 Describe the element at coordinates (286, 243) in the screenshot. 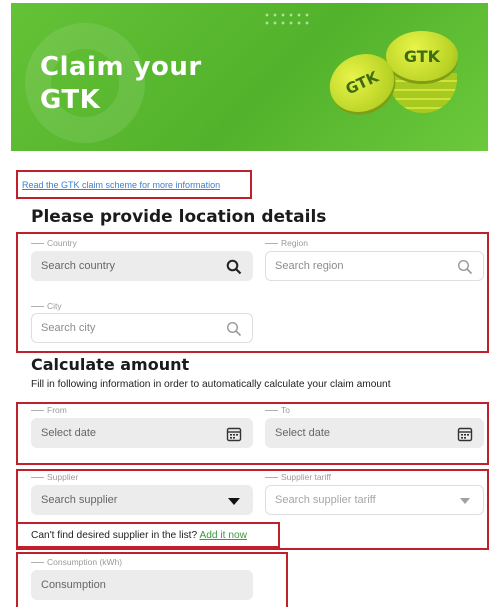

I see `region-label: Region` at that location.